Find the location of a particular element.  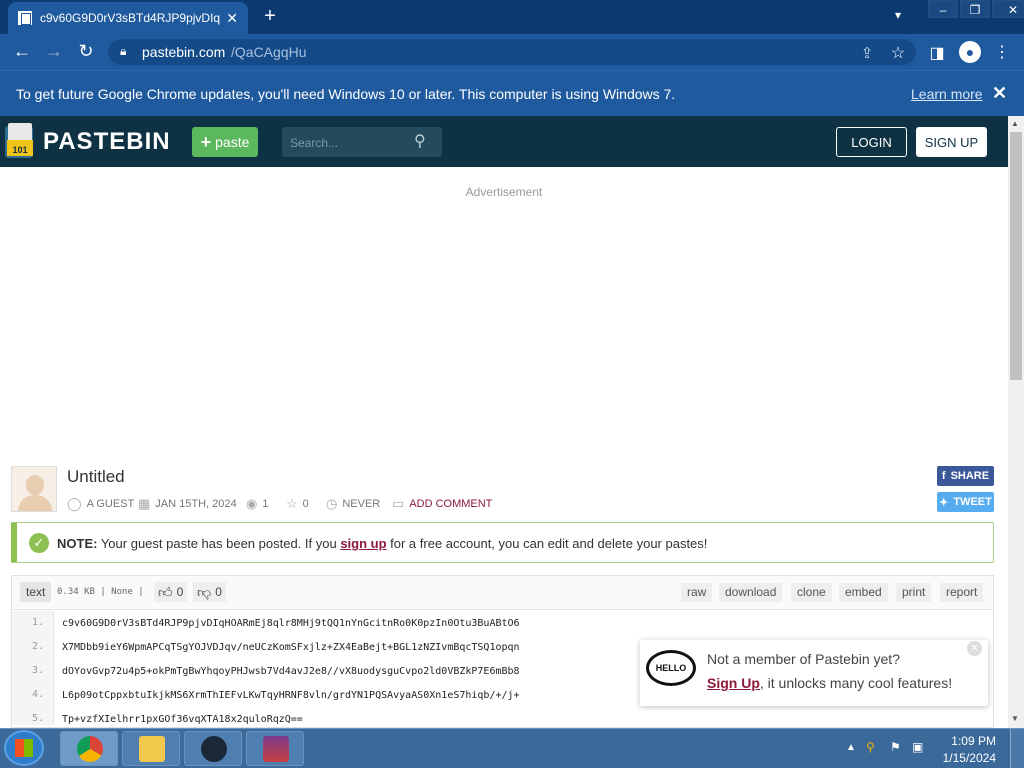

share-label: SHARE is located at coordinates (970, 476).